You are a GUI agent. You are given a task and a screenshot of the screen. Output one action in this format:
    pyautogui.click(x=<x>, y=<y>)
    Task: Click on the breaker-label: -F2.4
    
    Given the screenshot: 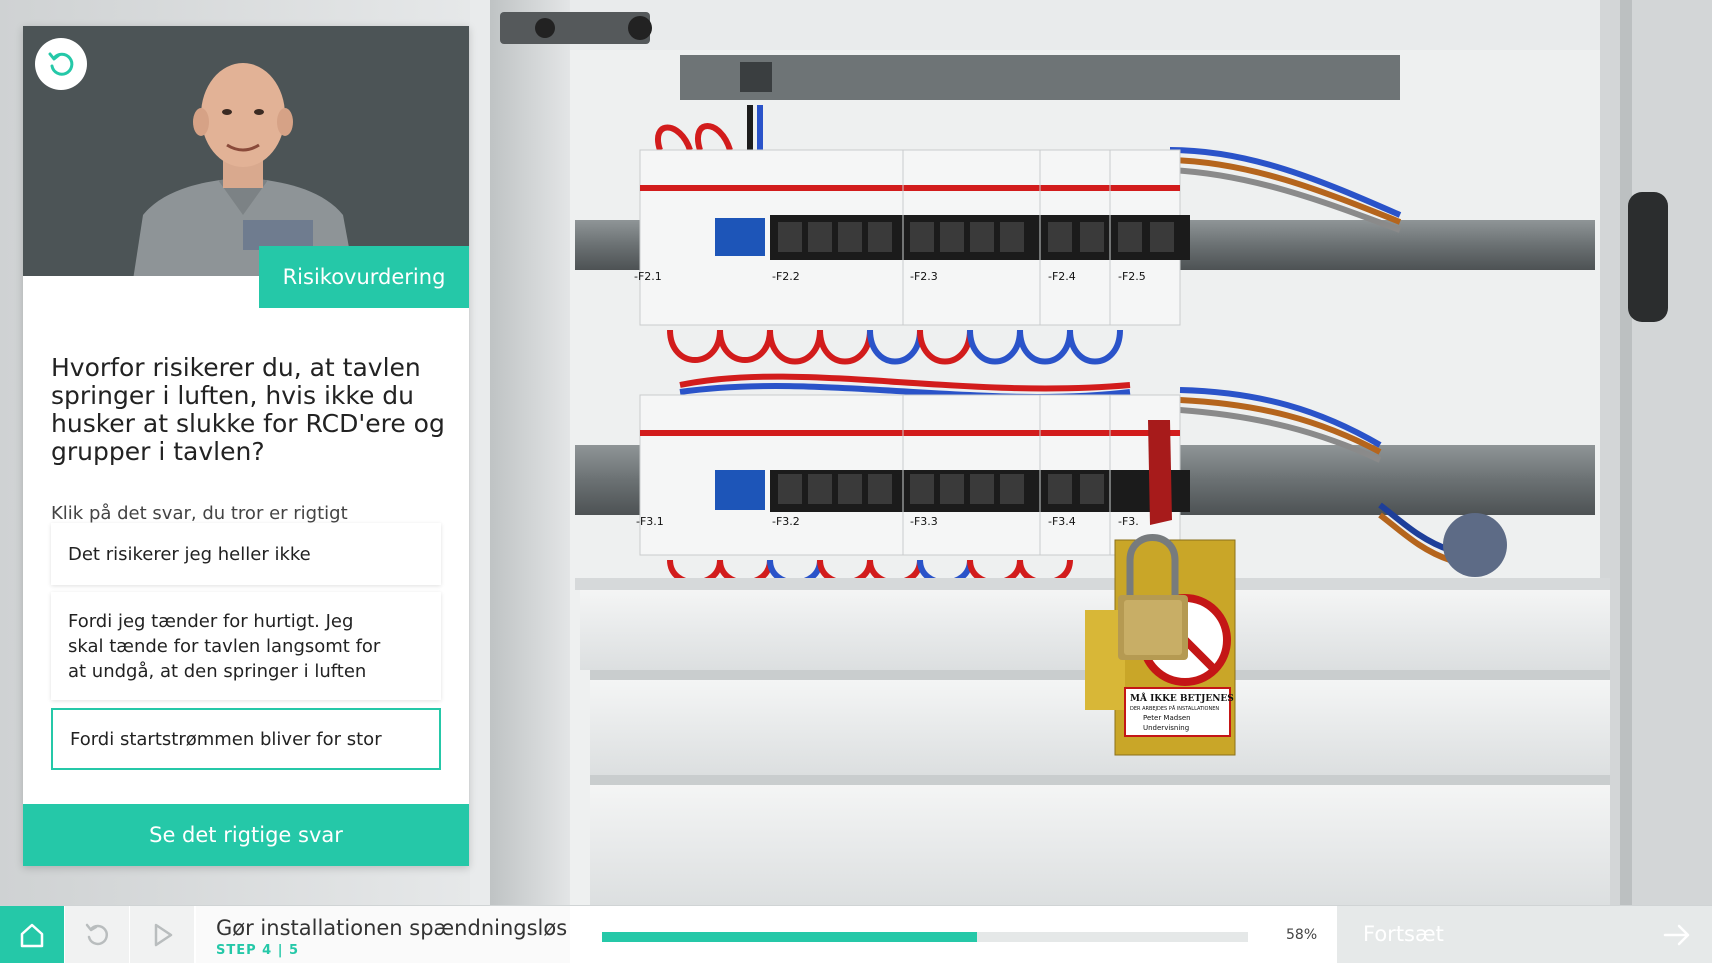 What is the action you would take?
    pyautogui.click(x=1062, y=276)
    